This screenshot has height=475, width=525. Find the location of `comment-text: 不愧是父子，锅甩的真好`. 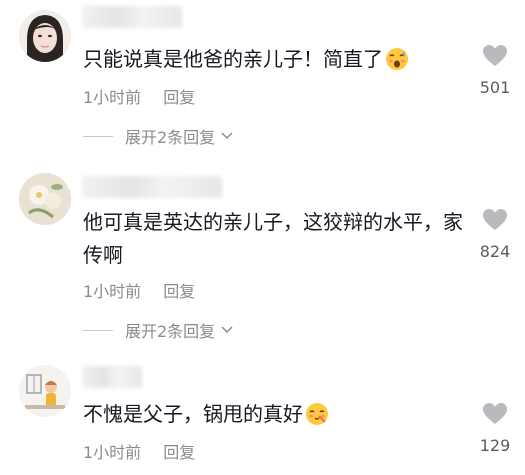

comment-text: 不愧是父子，锅甩的真好 is located at coordinates (268, 414).